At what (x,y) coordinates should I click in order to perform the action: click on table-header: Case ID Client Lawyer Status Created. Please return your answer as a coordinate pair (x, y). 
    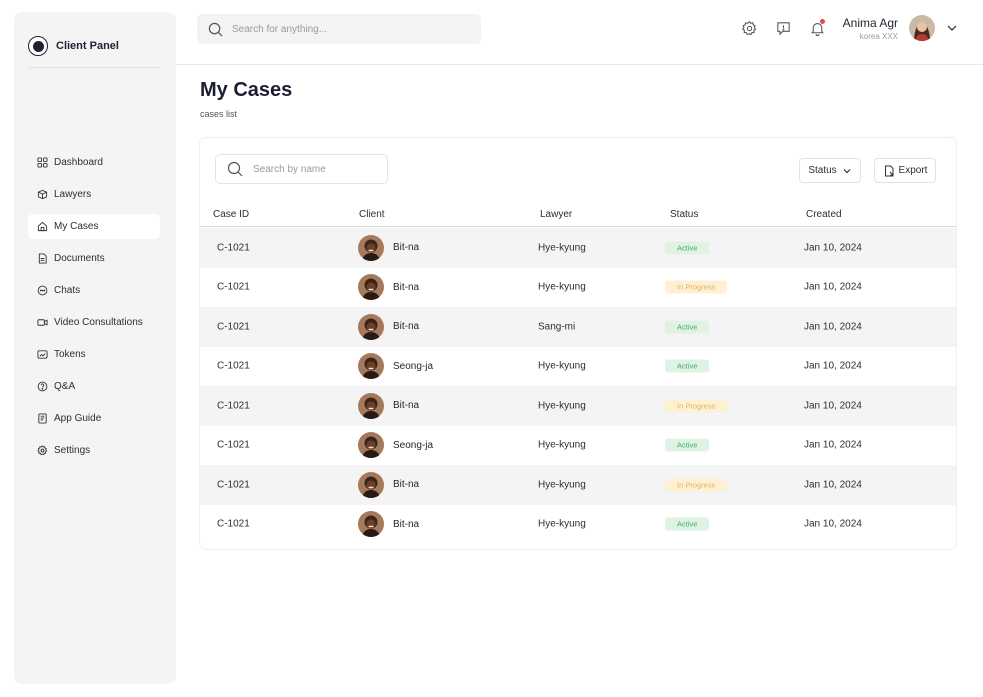
    Looking at the image, I should click on (578, 217).